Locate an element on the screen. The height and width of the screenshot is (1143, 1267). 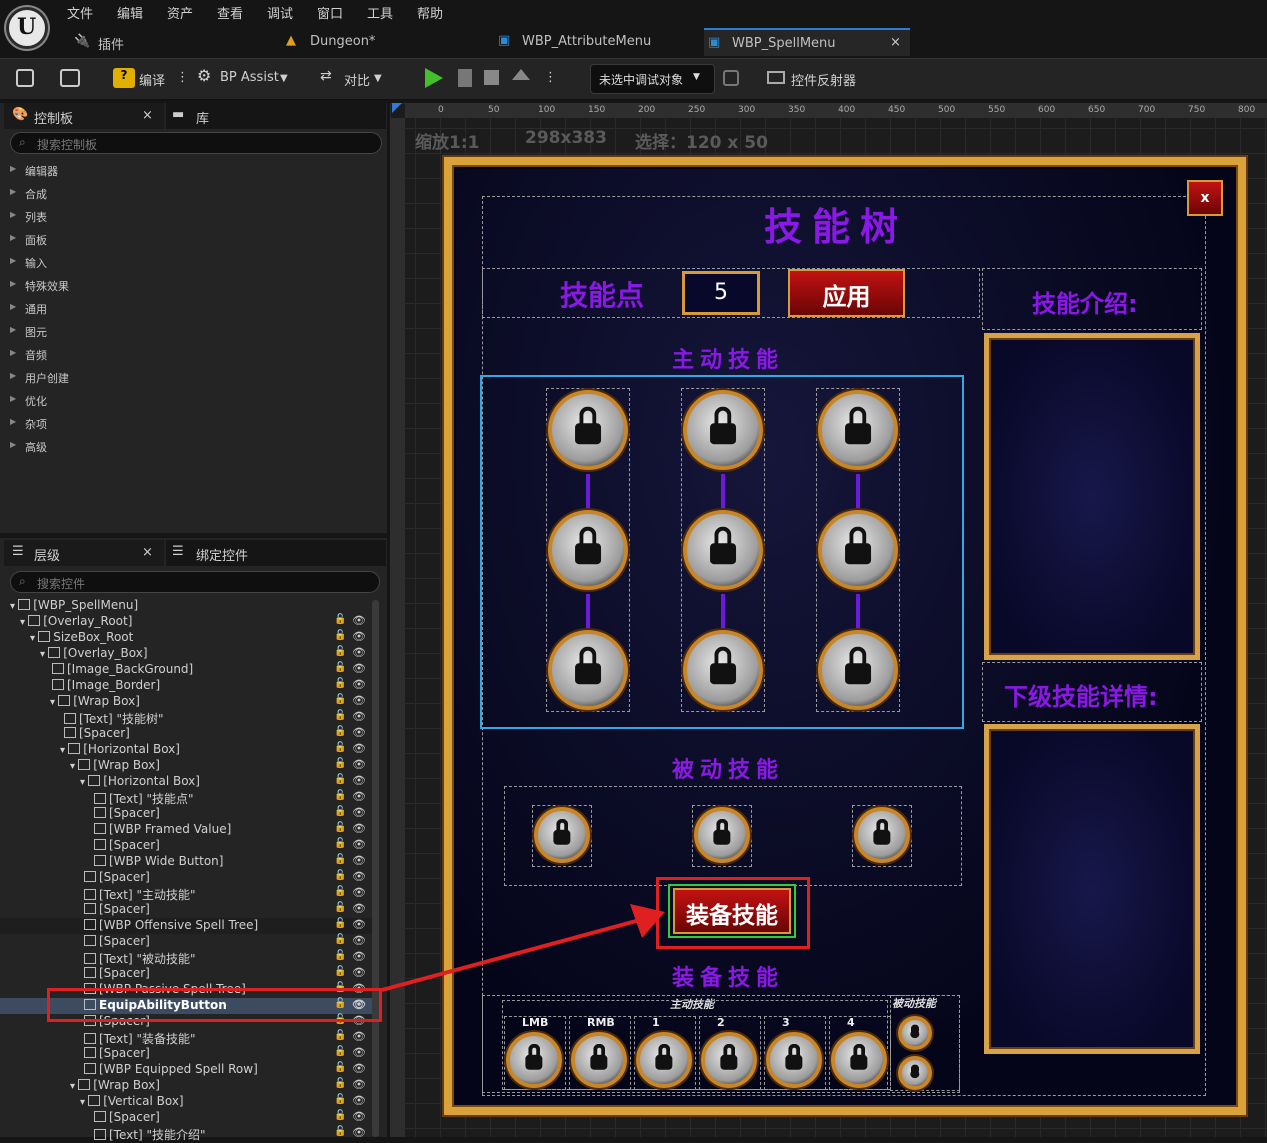
palette-category: 音频 is located at coordinates (192, 354).